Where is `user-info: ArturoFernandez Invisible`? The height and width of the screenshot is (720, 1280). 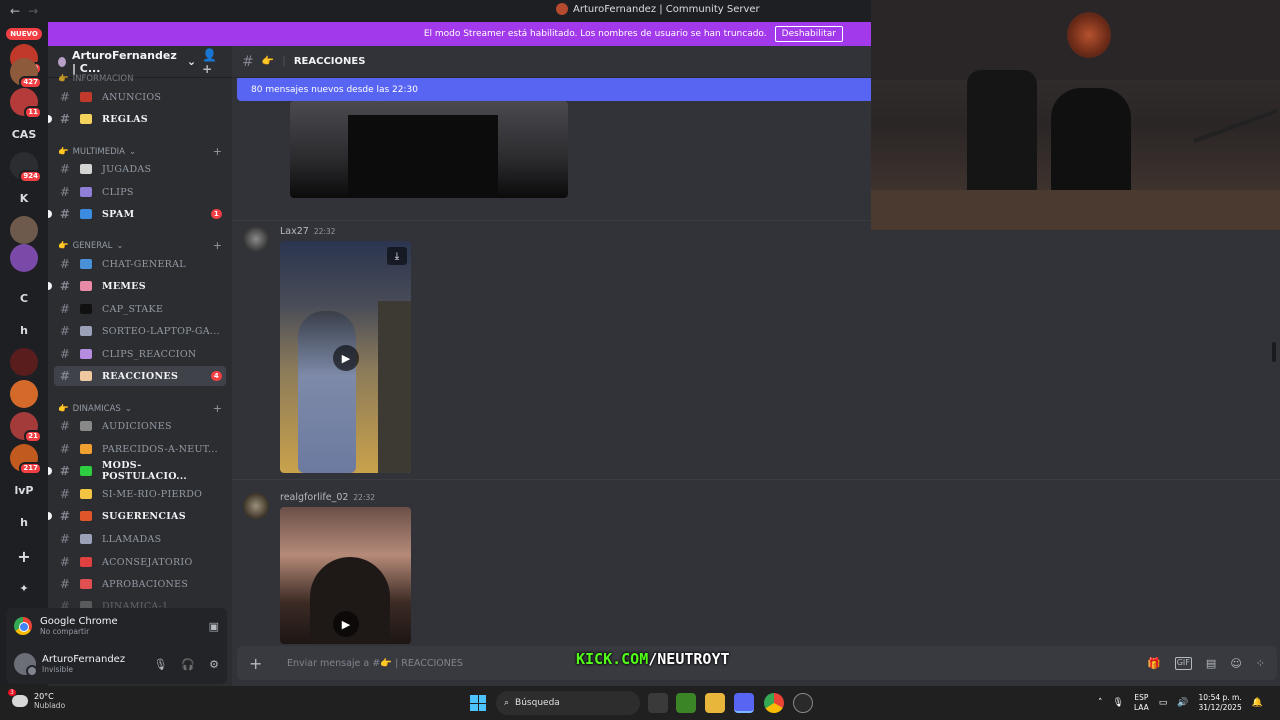 user-info: ArturoFernandez Invisible is located at coordinates (83, 664).